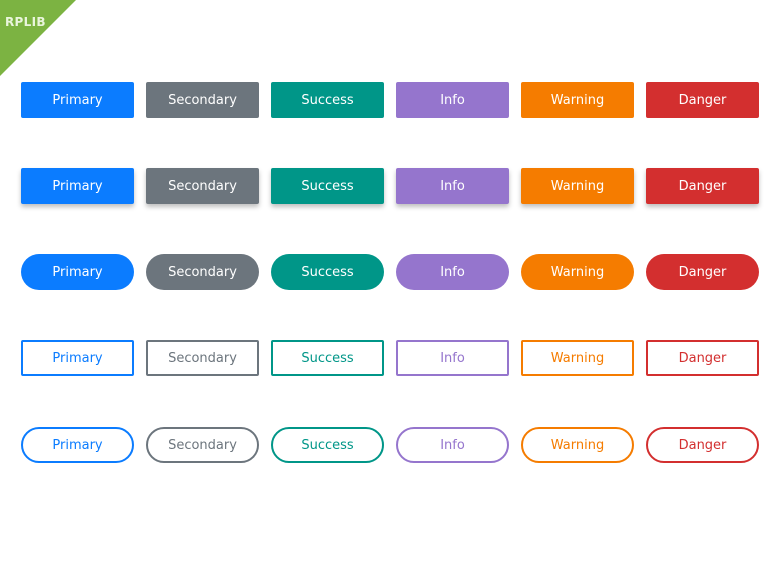 The image size is (768, 576). I want to click on info-outline-button: Info, so click(452, 358).